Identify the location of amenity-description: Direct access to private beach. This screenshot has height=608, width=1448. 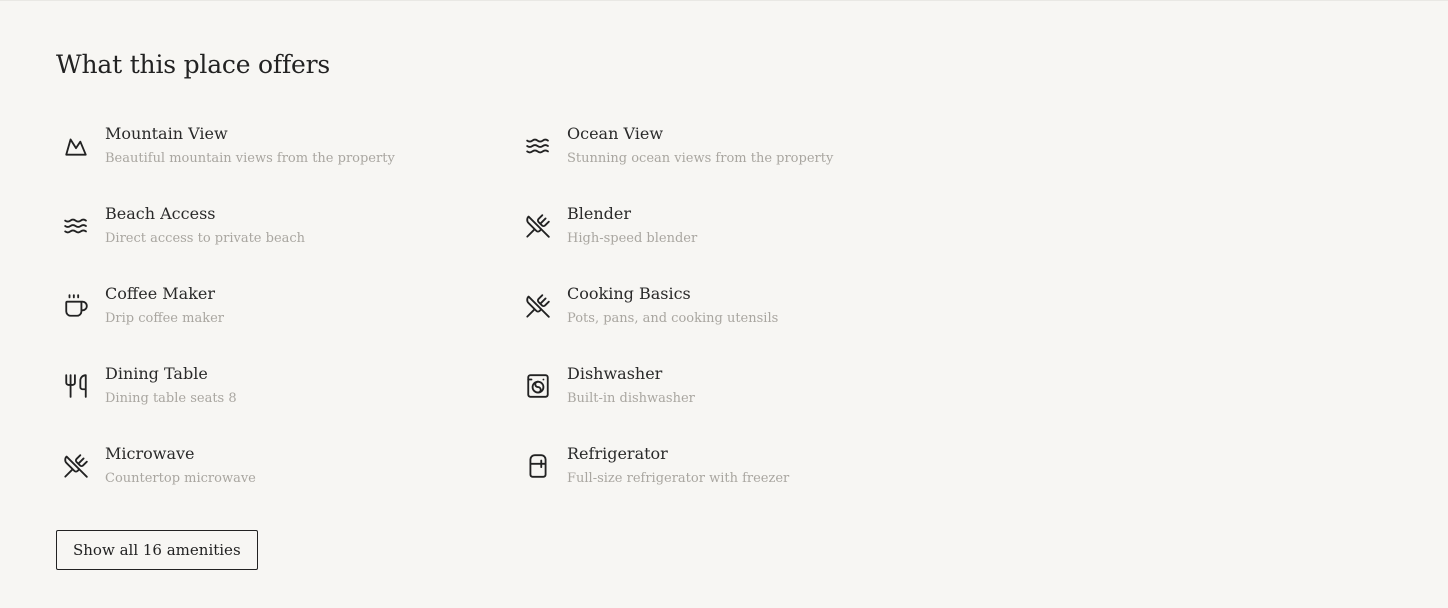
(205, 238).